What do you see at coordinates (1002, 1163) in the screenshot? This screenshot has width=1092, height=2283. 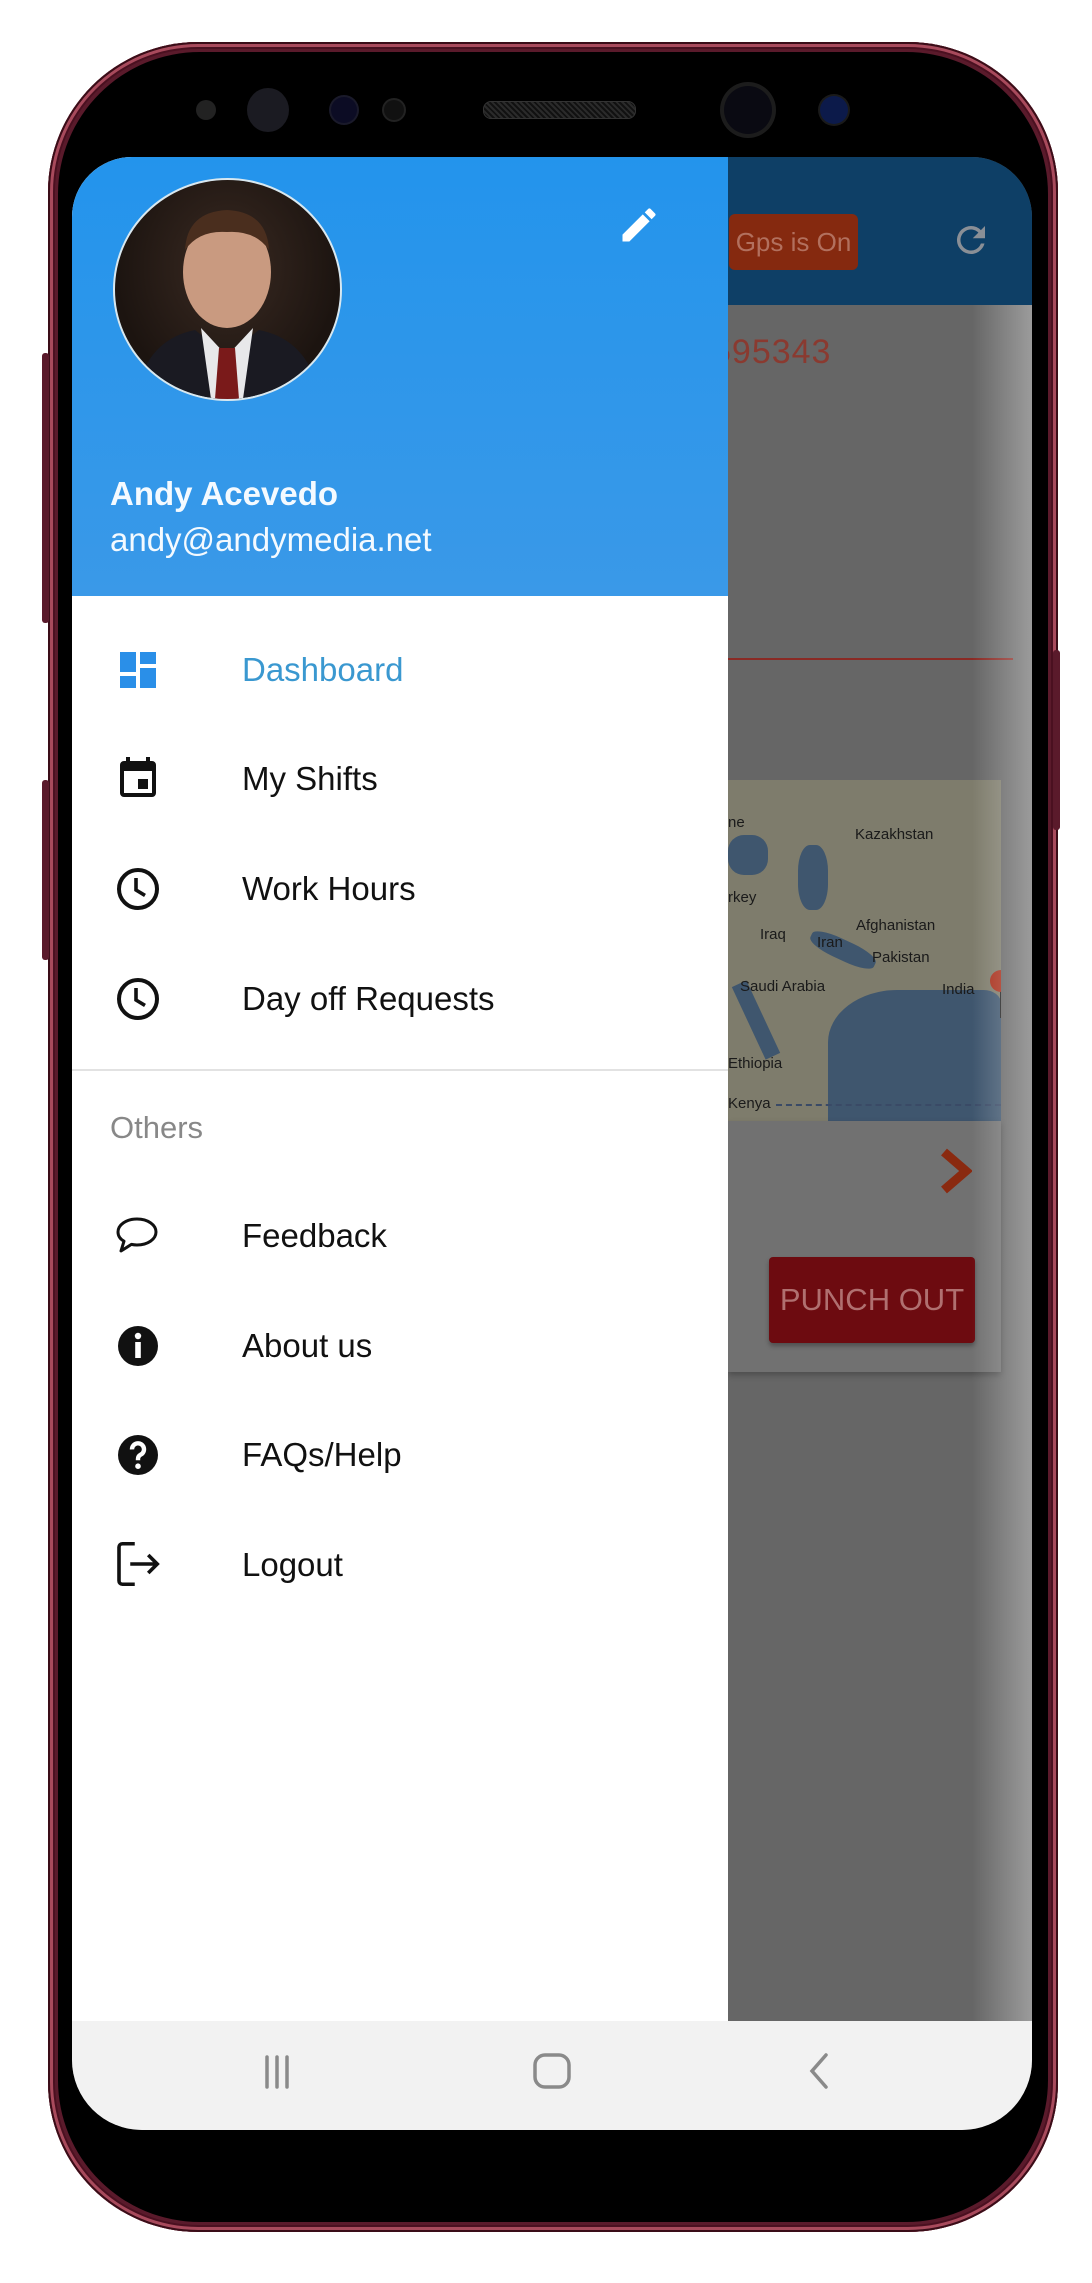 I see `screen-edge-curve` at bounding box center [1002, 1163].